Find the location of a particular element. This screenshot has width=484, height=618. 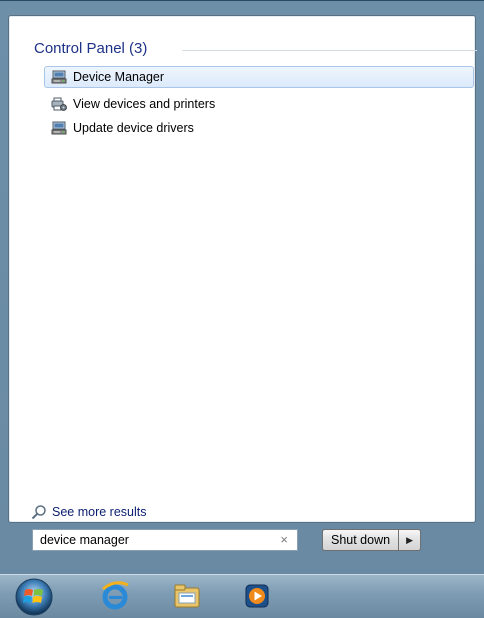

result-view-devices-and-printers: View devices and printers is located at coordinates (259, 104).